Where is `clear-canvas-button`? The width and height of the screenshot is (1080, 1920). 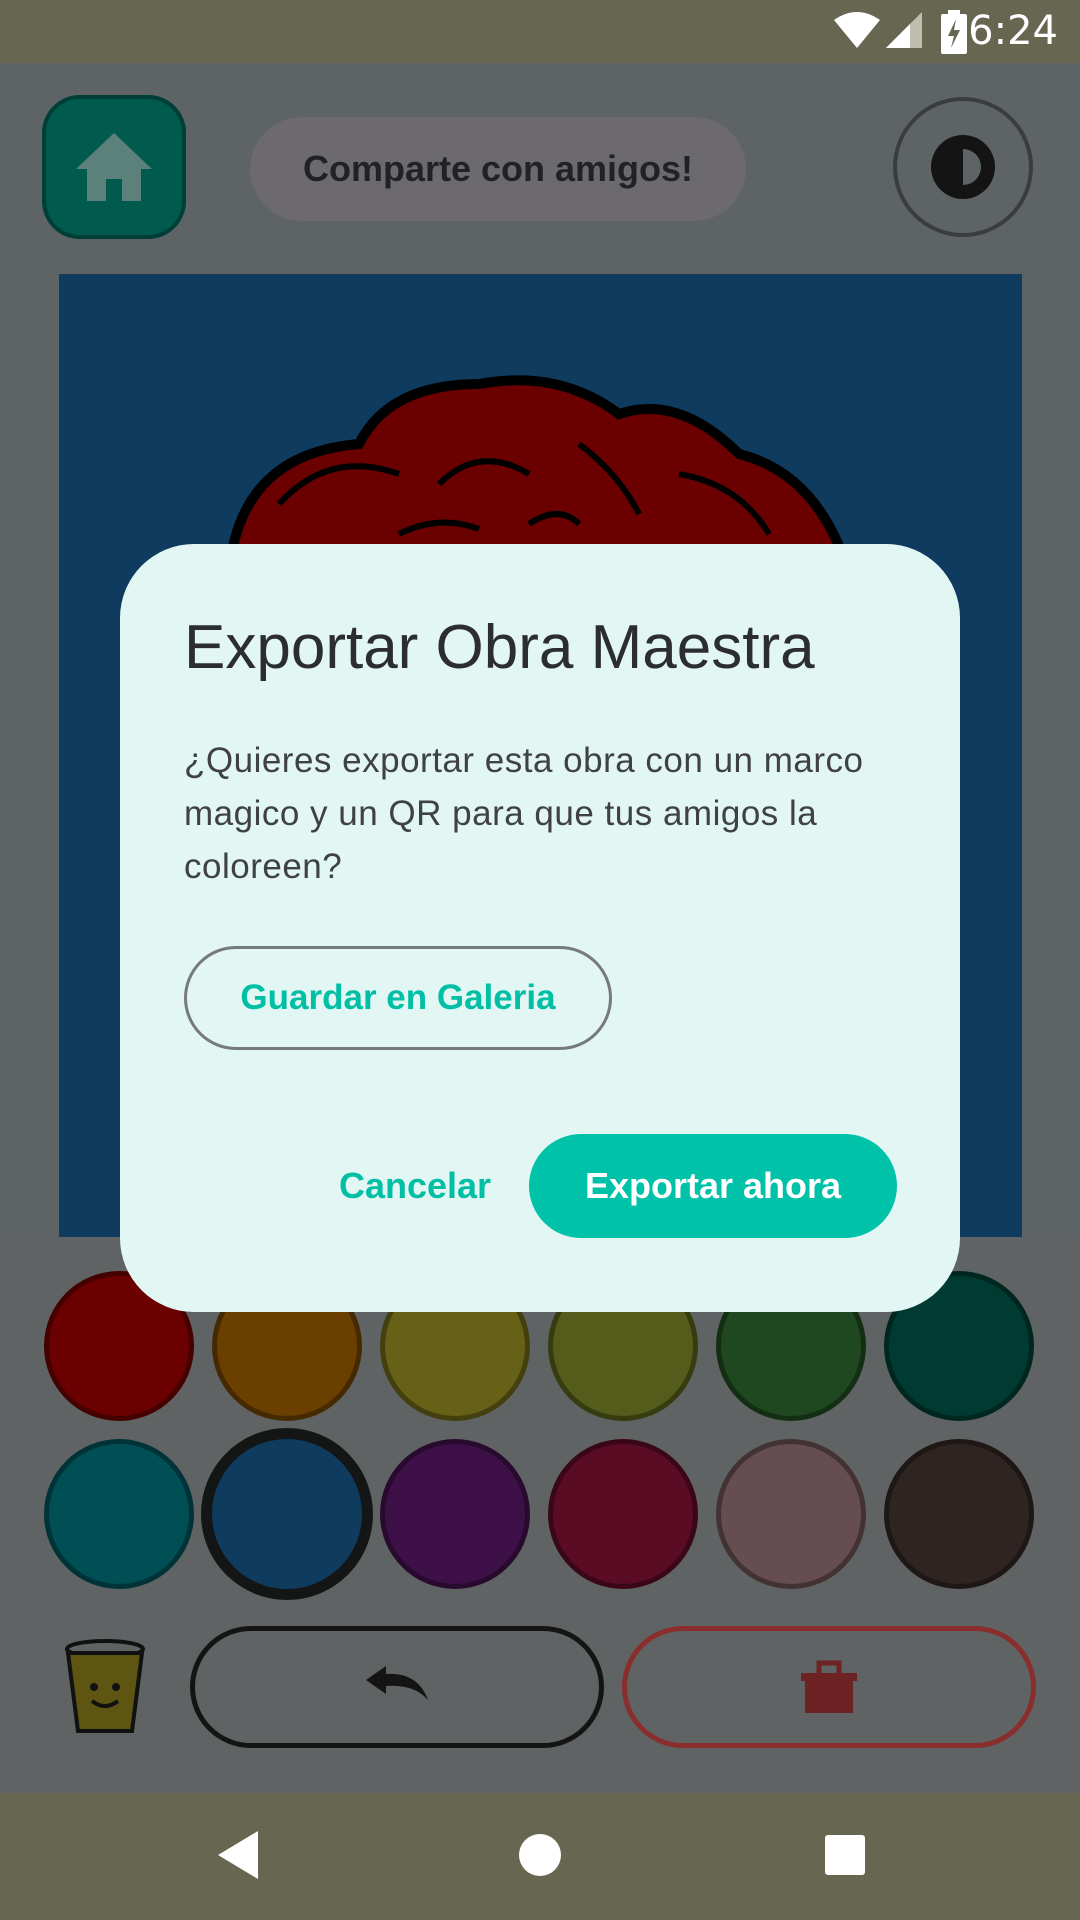 clear-canvas-button is located at coordinates (829, 1687).